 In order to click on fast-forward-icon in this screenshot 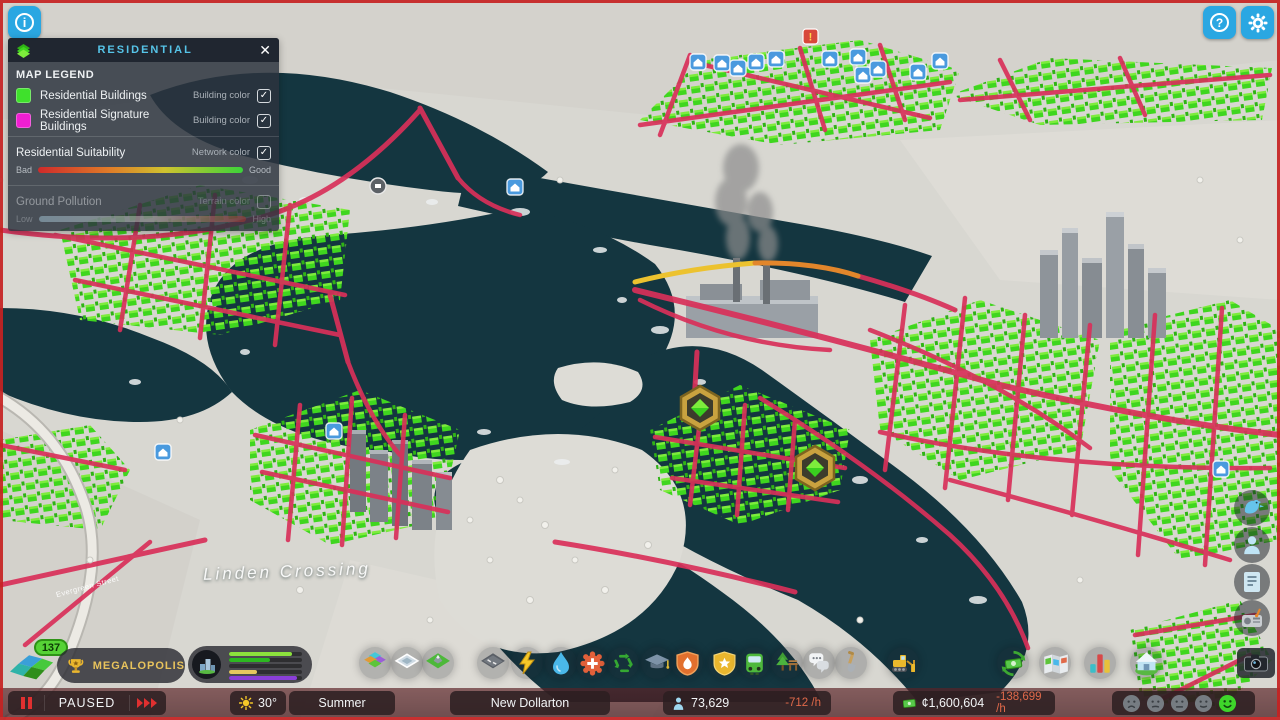, I will do `click(147, 703)`.